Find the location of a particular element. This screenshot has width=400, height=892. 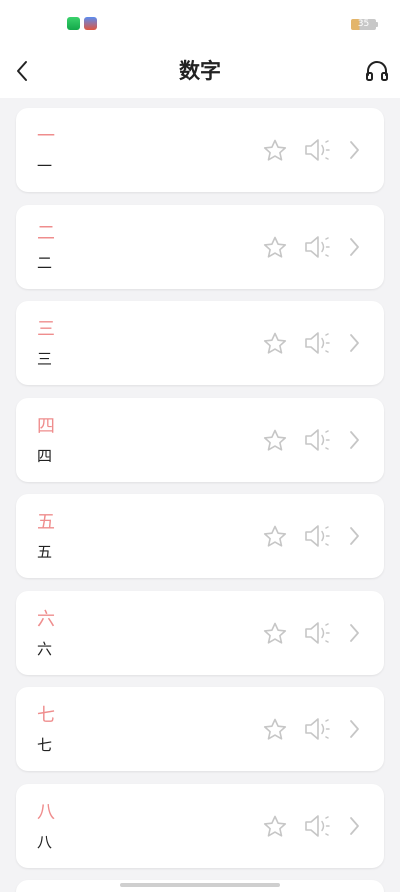

header: 数字 is located at coordinates (200, 73).